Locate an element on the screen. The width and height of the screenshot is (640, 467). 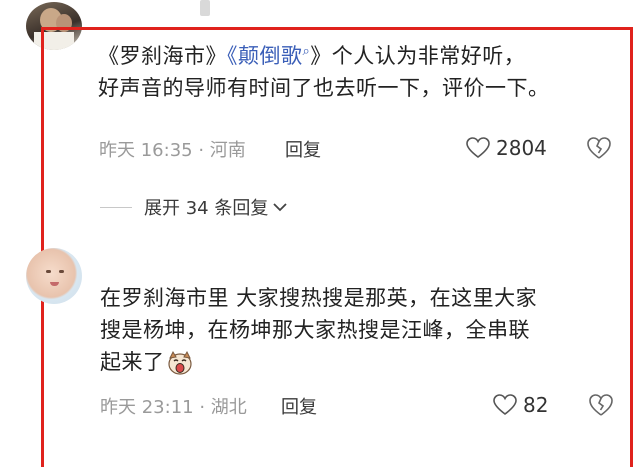
comment-line: 在罗刹海市里 大家搜热搜是那英，在这里大家 is located at coordinates (319, 298).